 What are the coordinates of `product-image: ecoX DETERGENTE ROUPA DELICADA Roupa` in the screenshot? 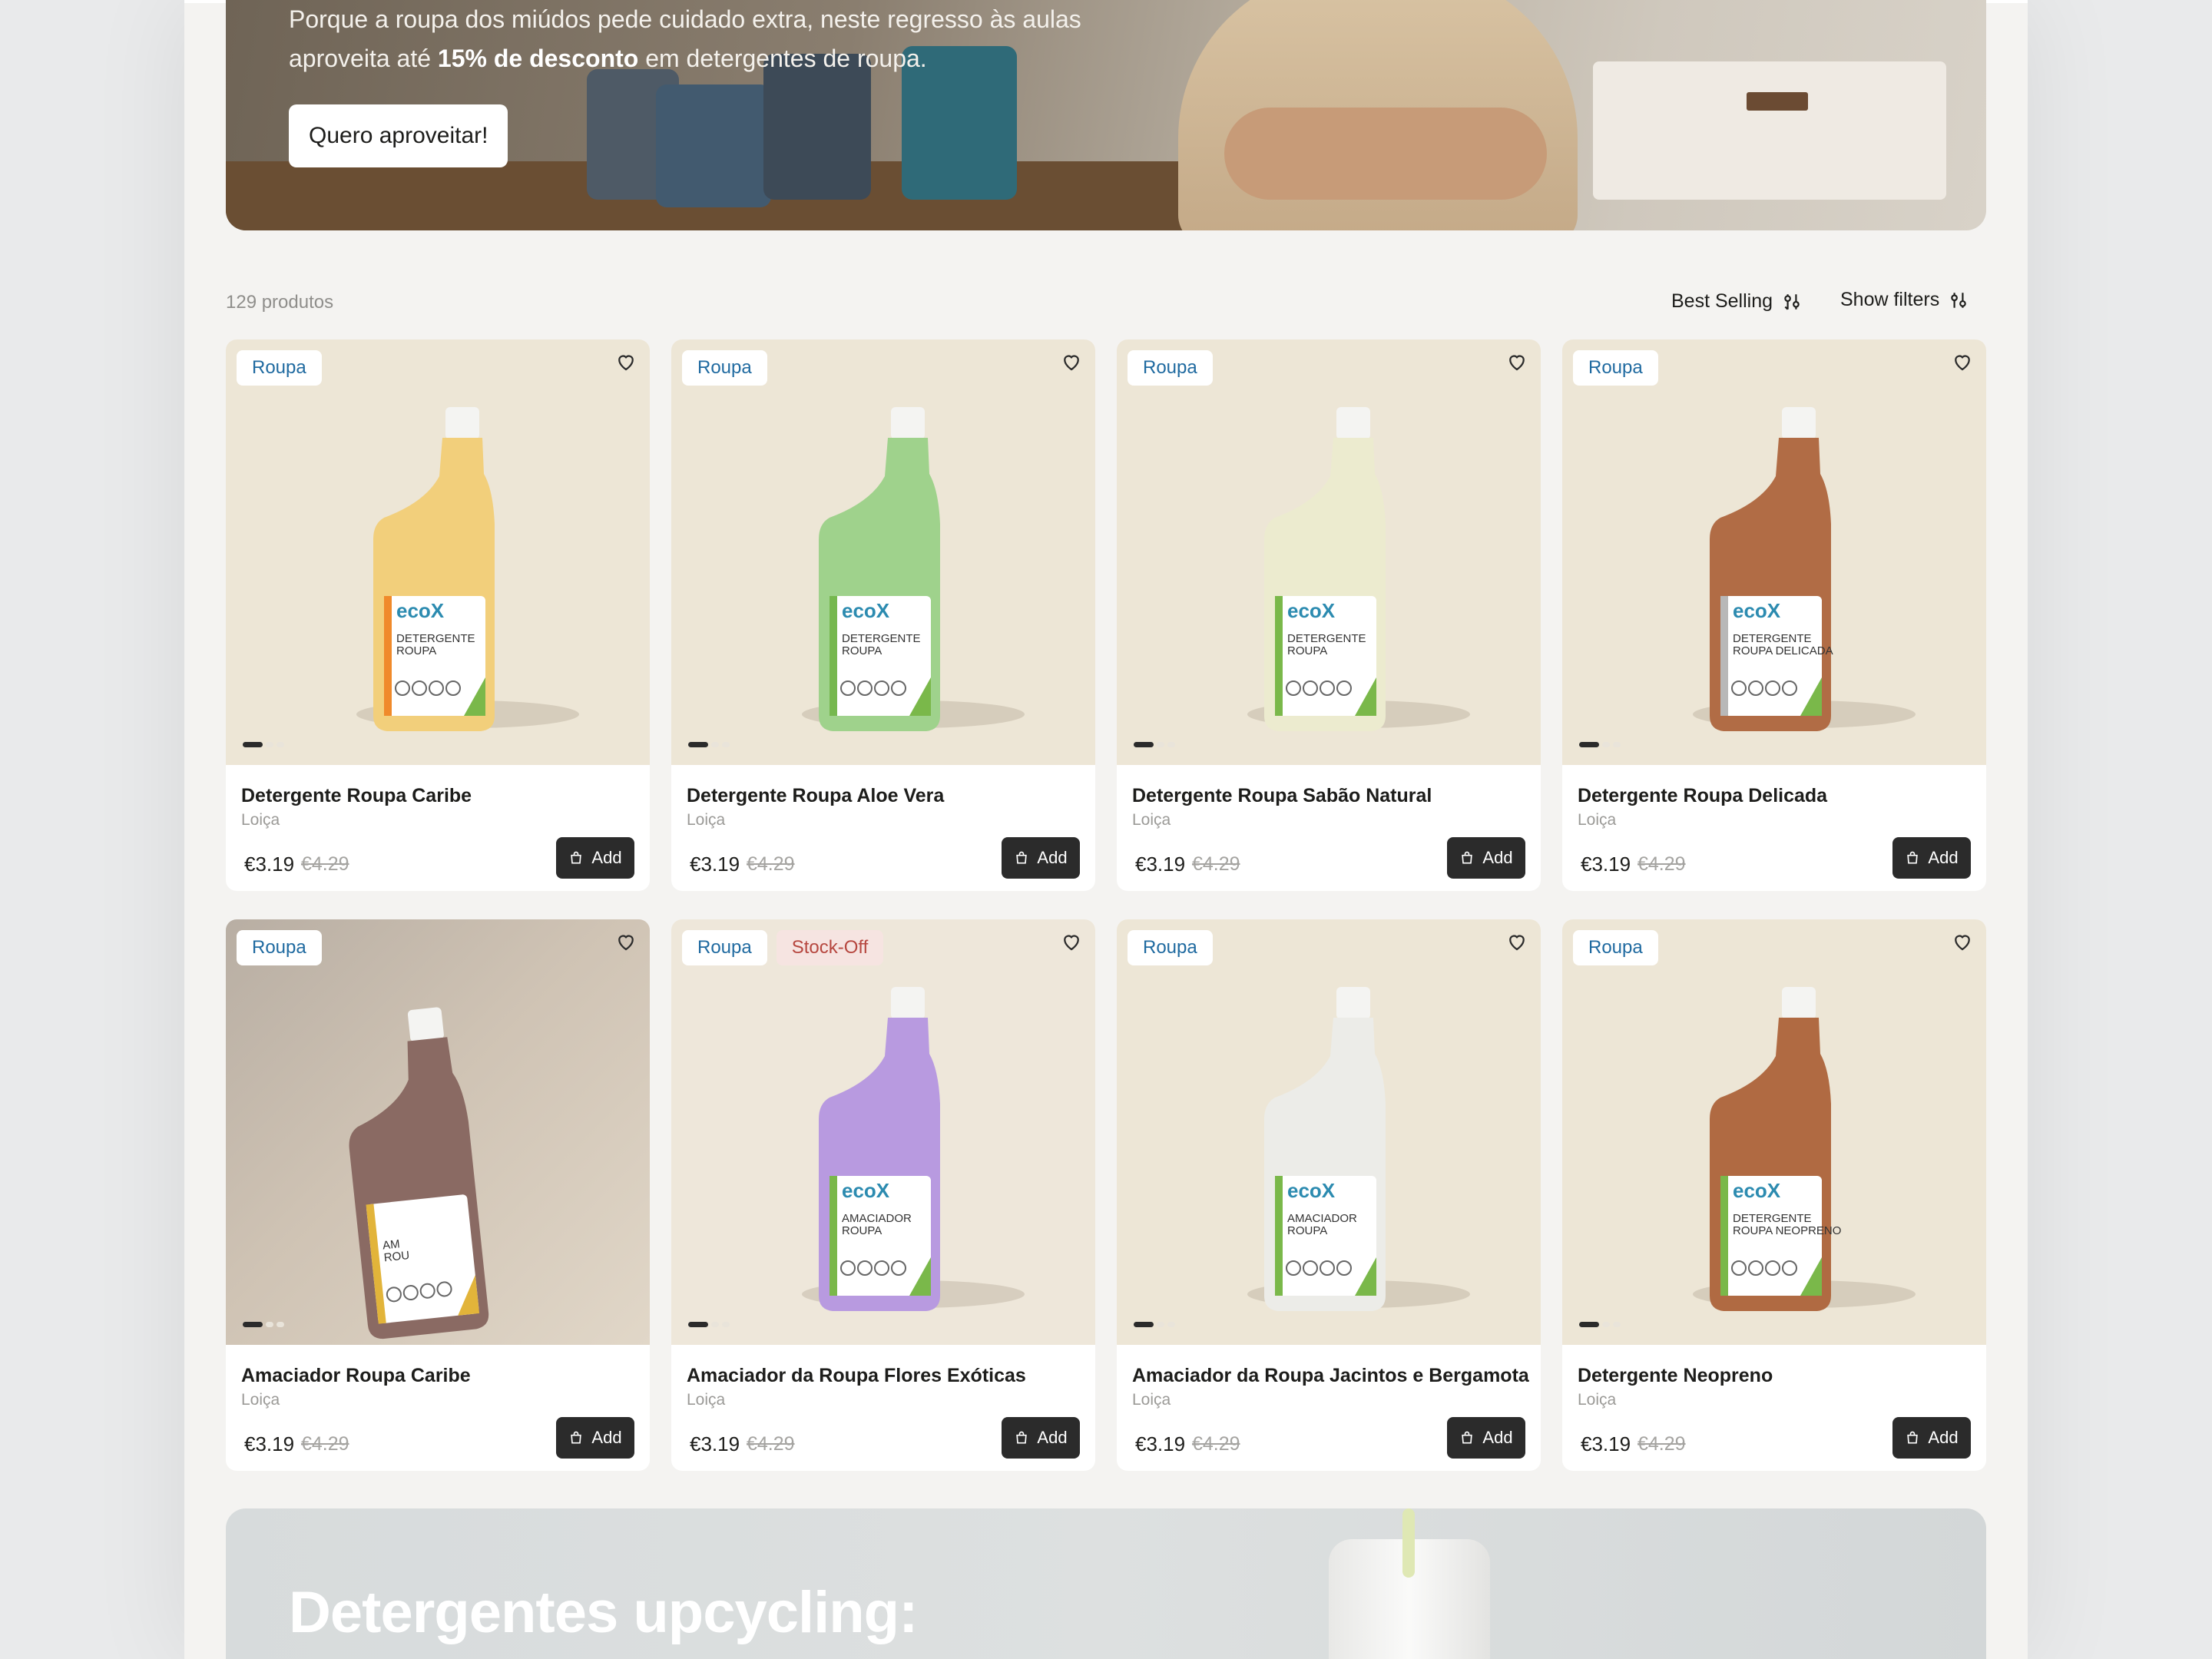 It's located at (1774, 552).